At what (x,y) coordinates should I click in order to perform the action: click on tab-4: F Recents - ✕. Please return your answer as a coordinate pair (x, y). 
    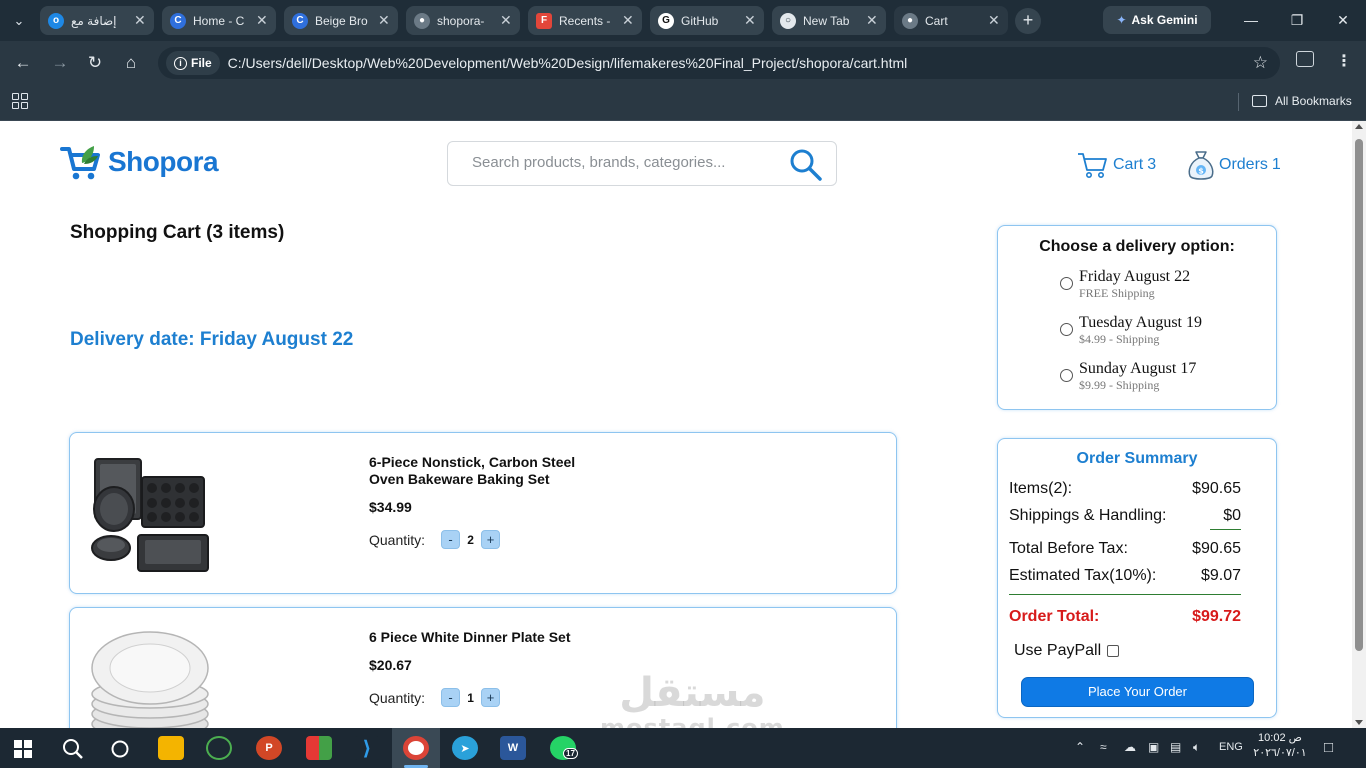
    Looking at the image, I should click on (585, 20).